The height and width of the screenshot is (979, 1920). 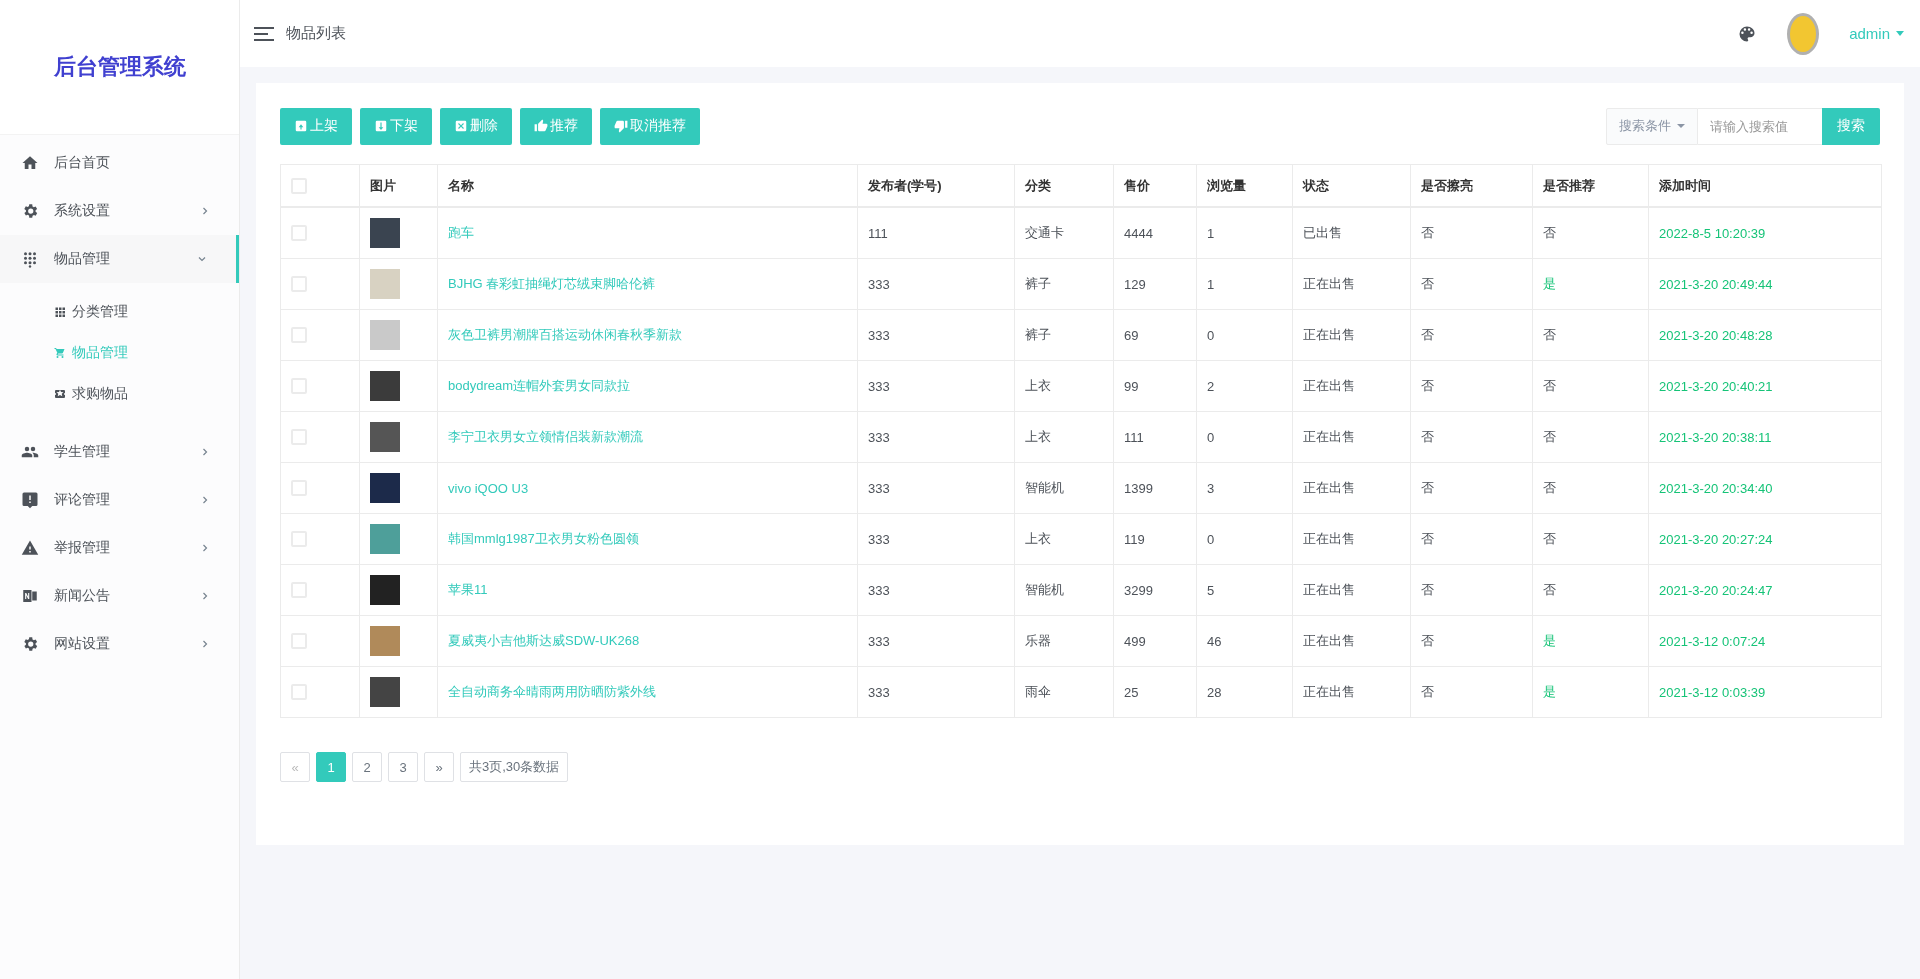 What do you see at coordinates (119, 548) in the screenshot?
I see `sidebar-menu-item: 举报管理` at bounding box center [119, 548].